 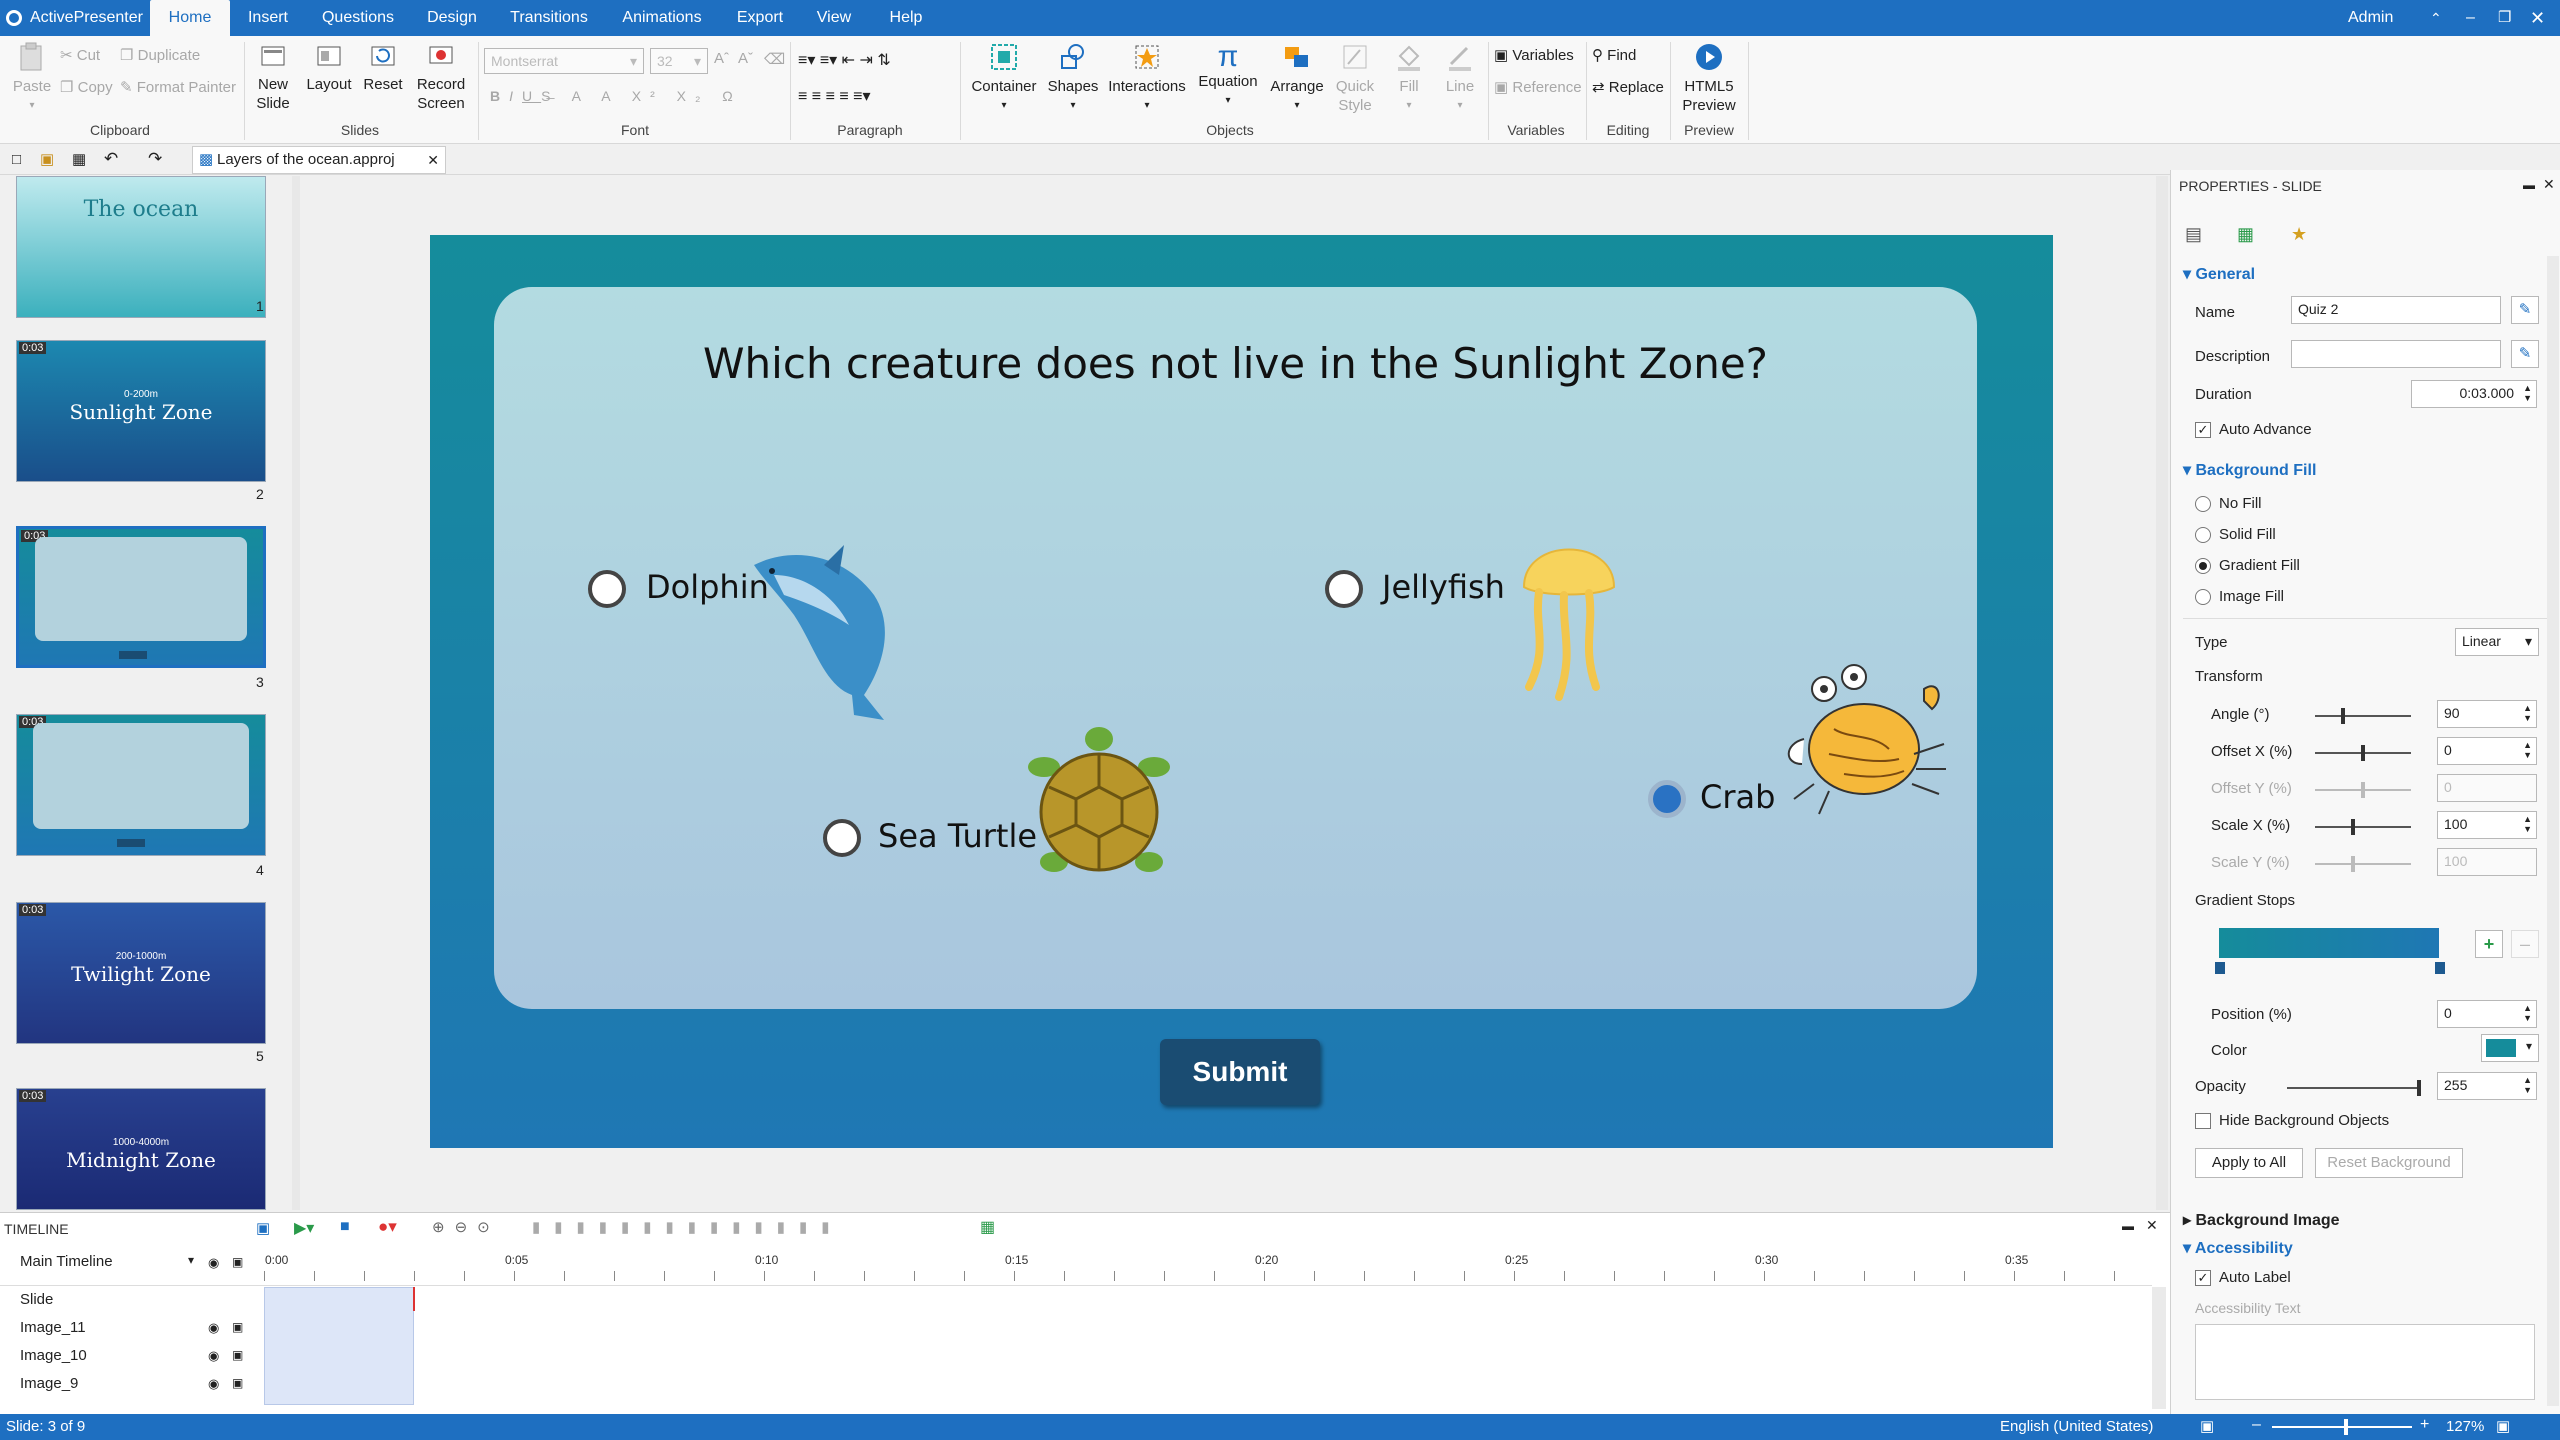 I want to click on hide-bg-objects-checkbox, so click(x=2203, y=1121).